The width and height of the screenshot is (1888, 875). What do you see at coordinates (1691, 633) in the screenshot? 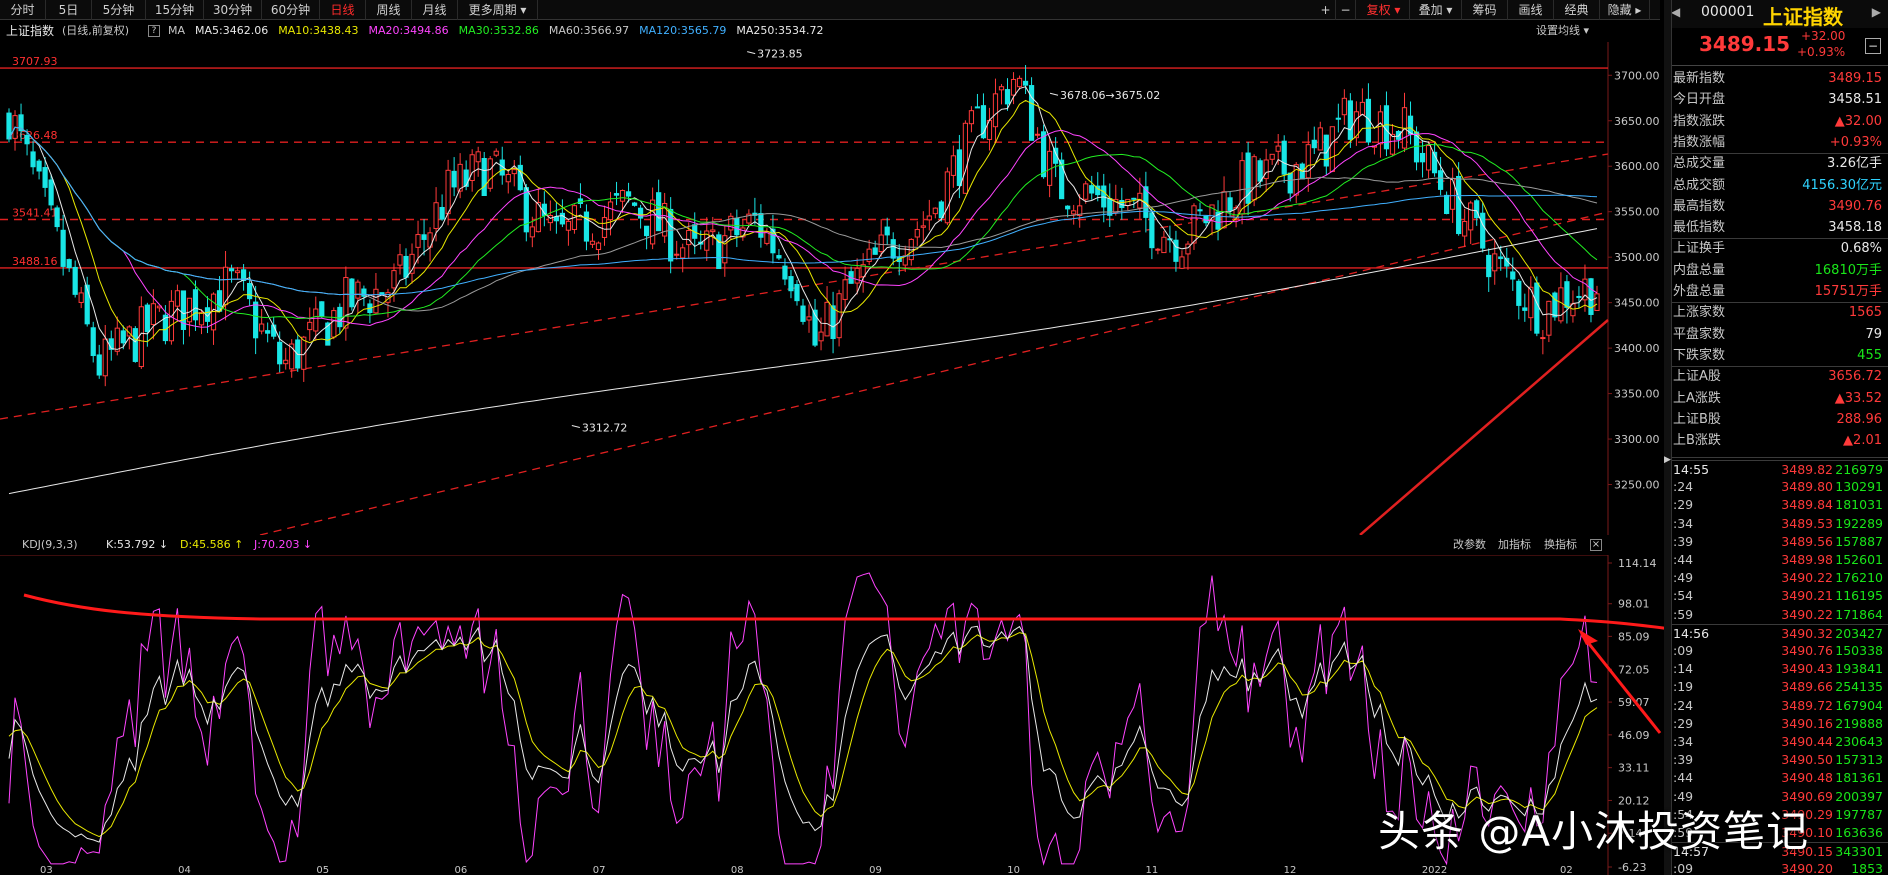
I see `tick-time: 14:56` at bounding box center [1691, 633].